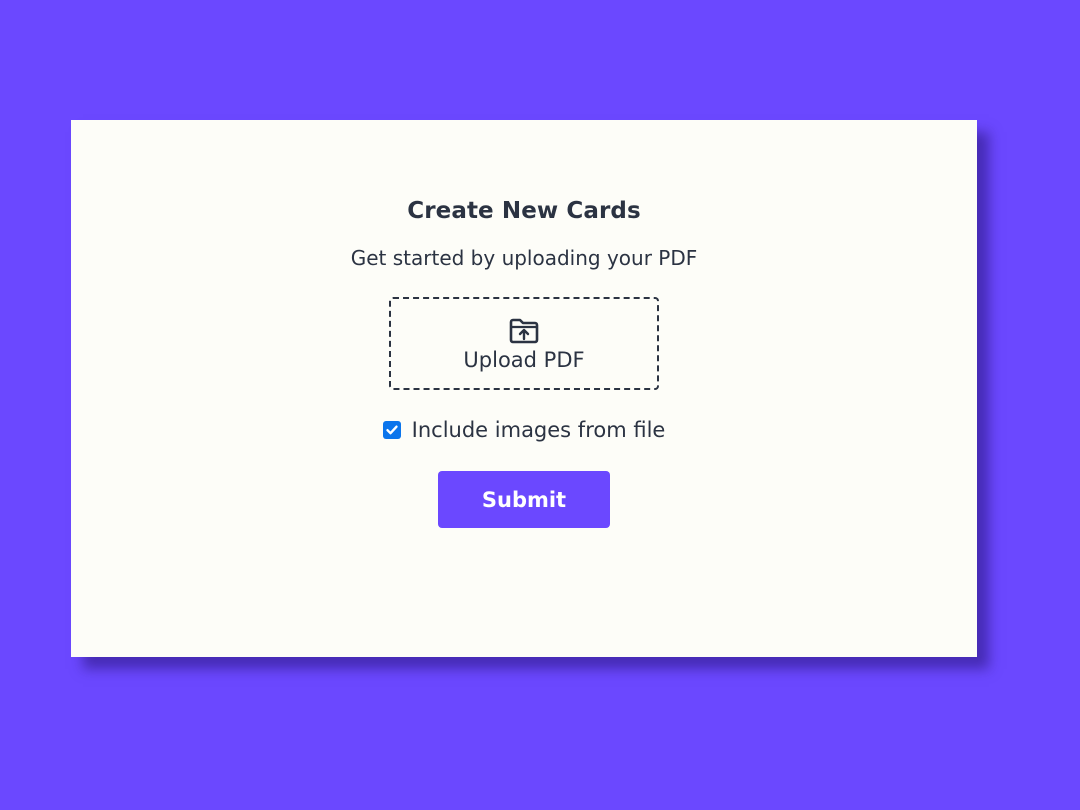 The width and height of the screenshot is (1080, 810). I want to click on upload-pdf-dropzone: Upload PDF, so click(524, 343).